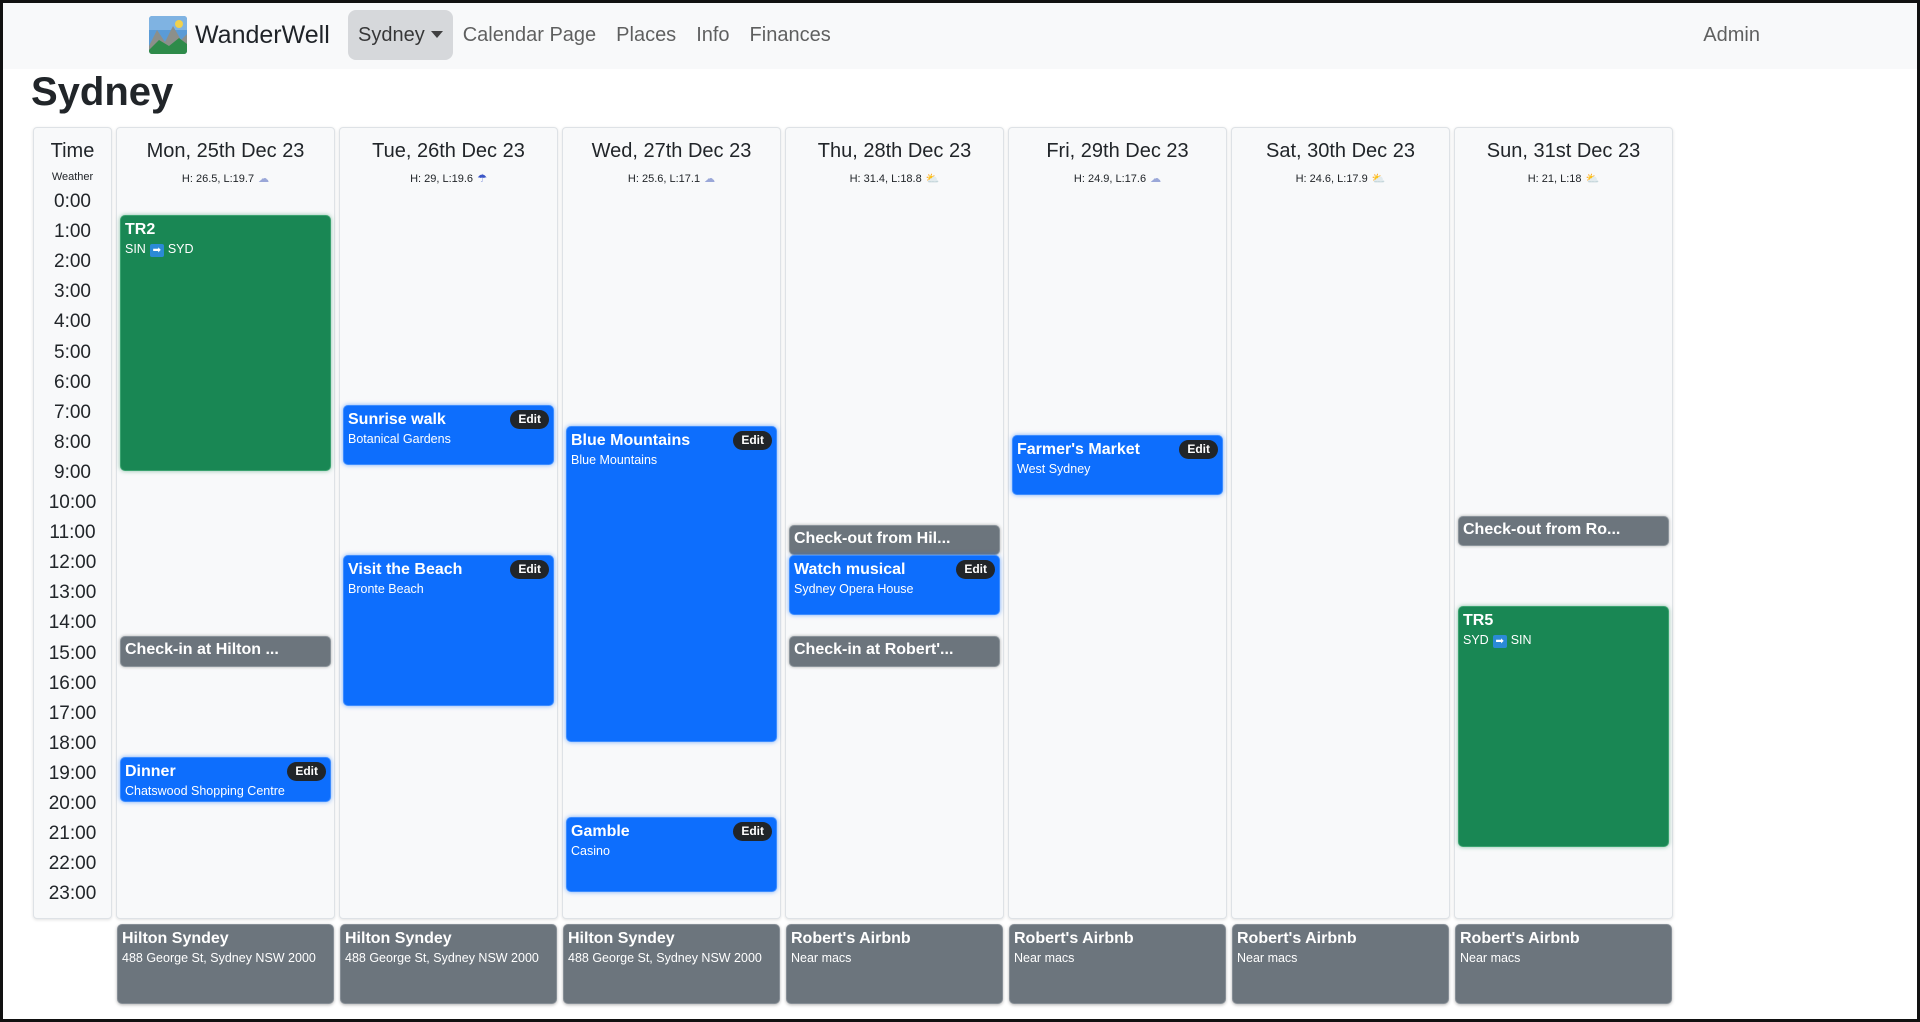 This screenshot has height=1022, width=1920. What do you see at coordinates (72, 533) in the screenshot?
I see `hour-label: 11:00` at bounding box center [72, 533].